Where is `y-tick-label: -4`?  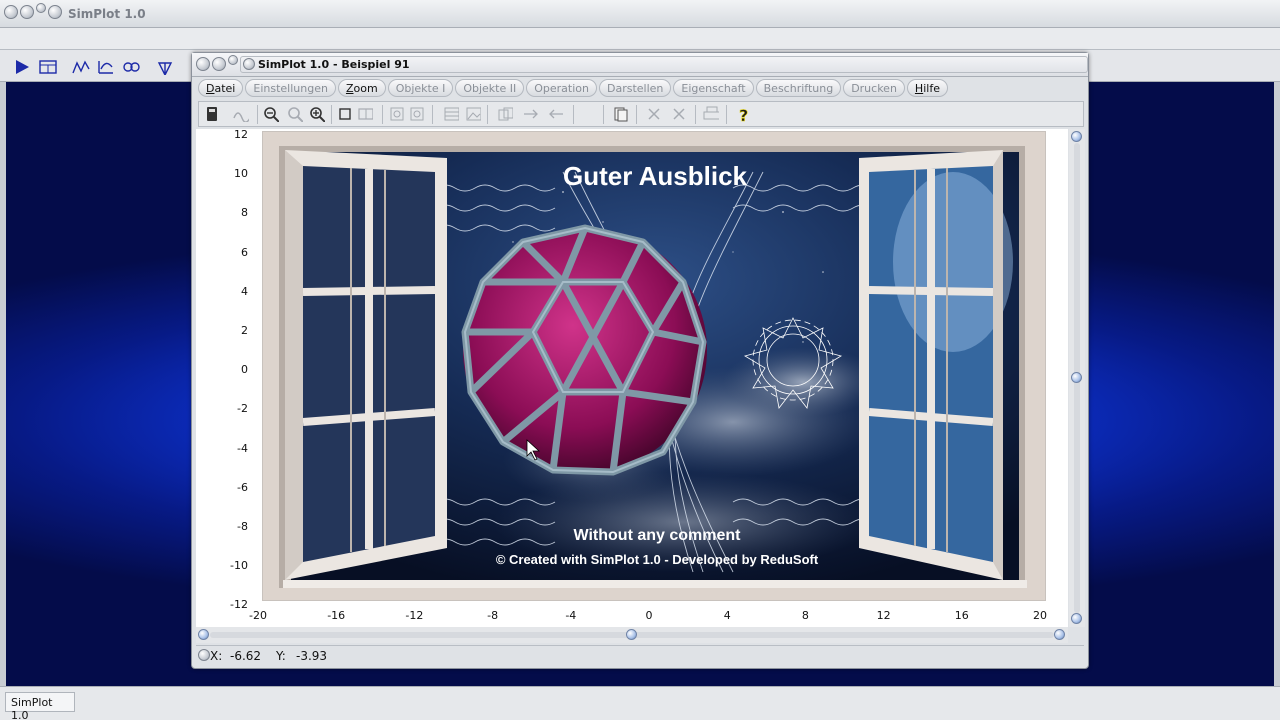 y-tick-label: -4 is located at coordinates (242, 448).